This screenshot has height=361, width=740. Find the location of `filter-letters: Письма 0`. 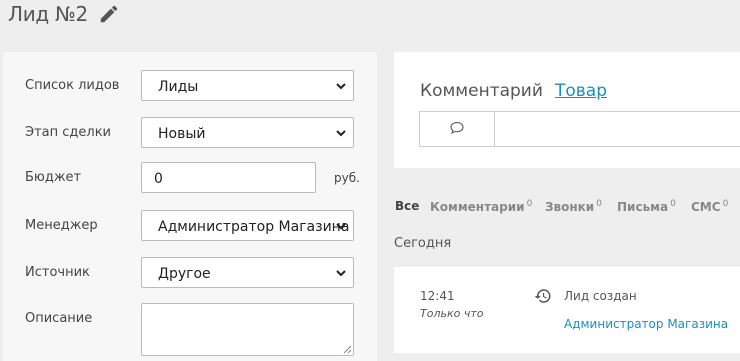

filter-letters: Письма 0 is located at coordinates (646, 206).